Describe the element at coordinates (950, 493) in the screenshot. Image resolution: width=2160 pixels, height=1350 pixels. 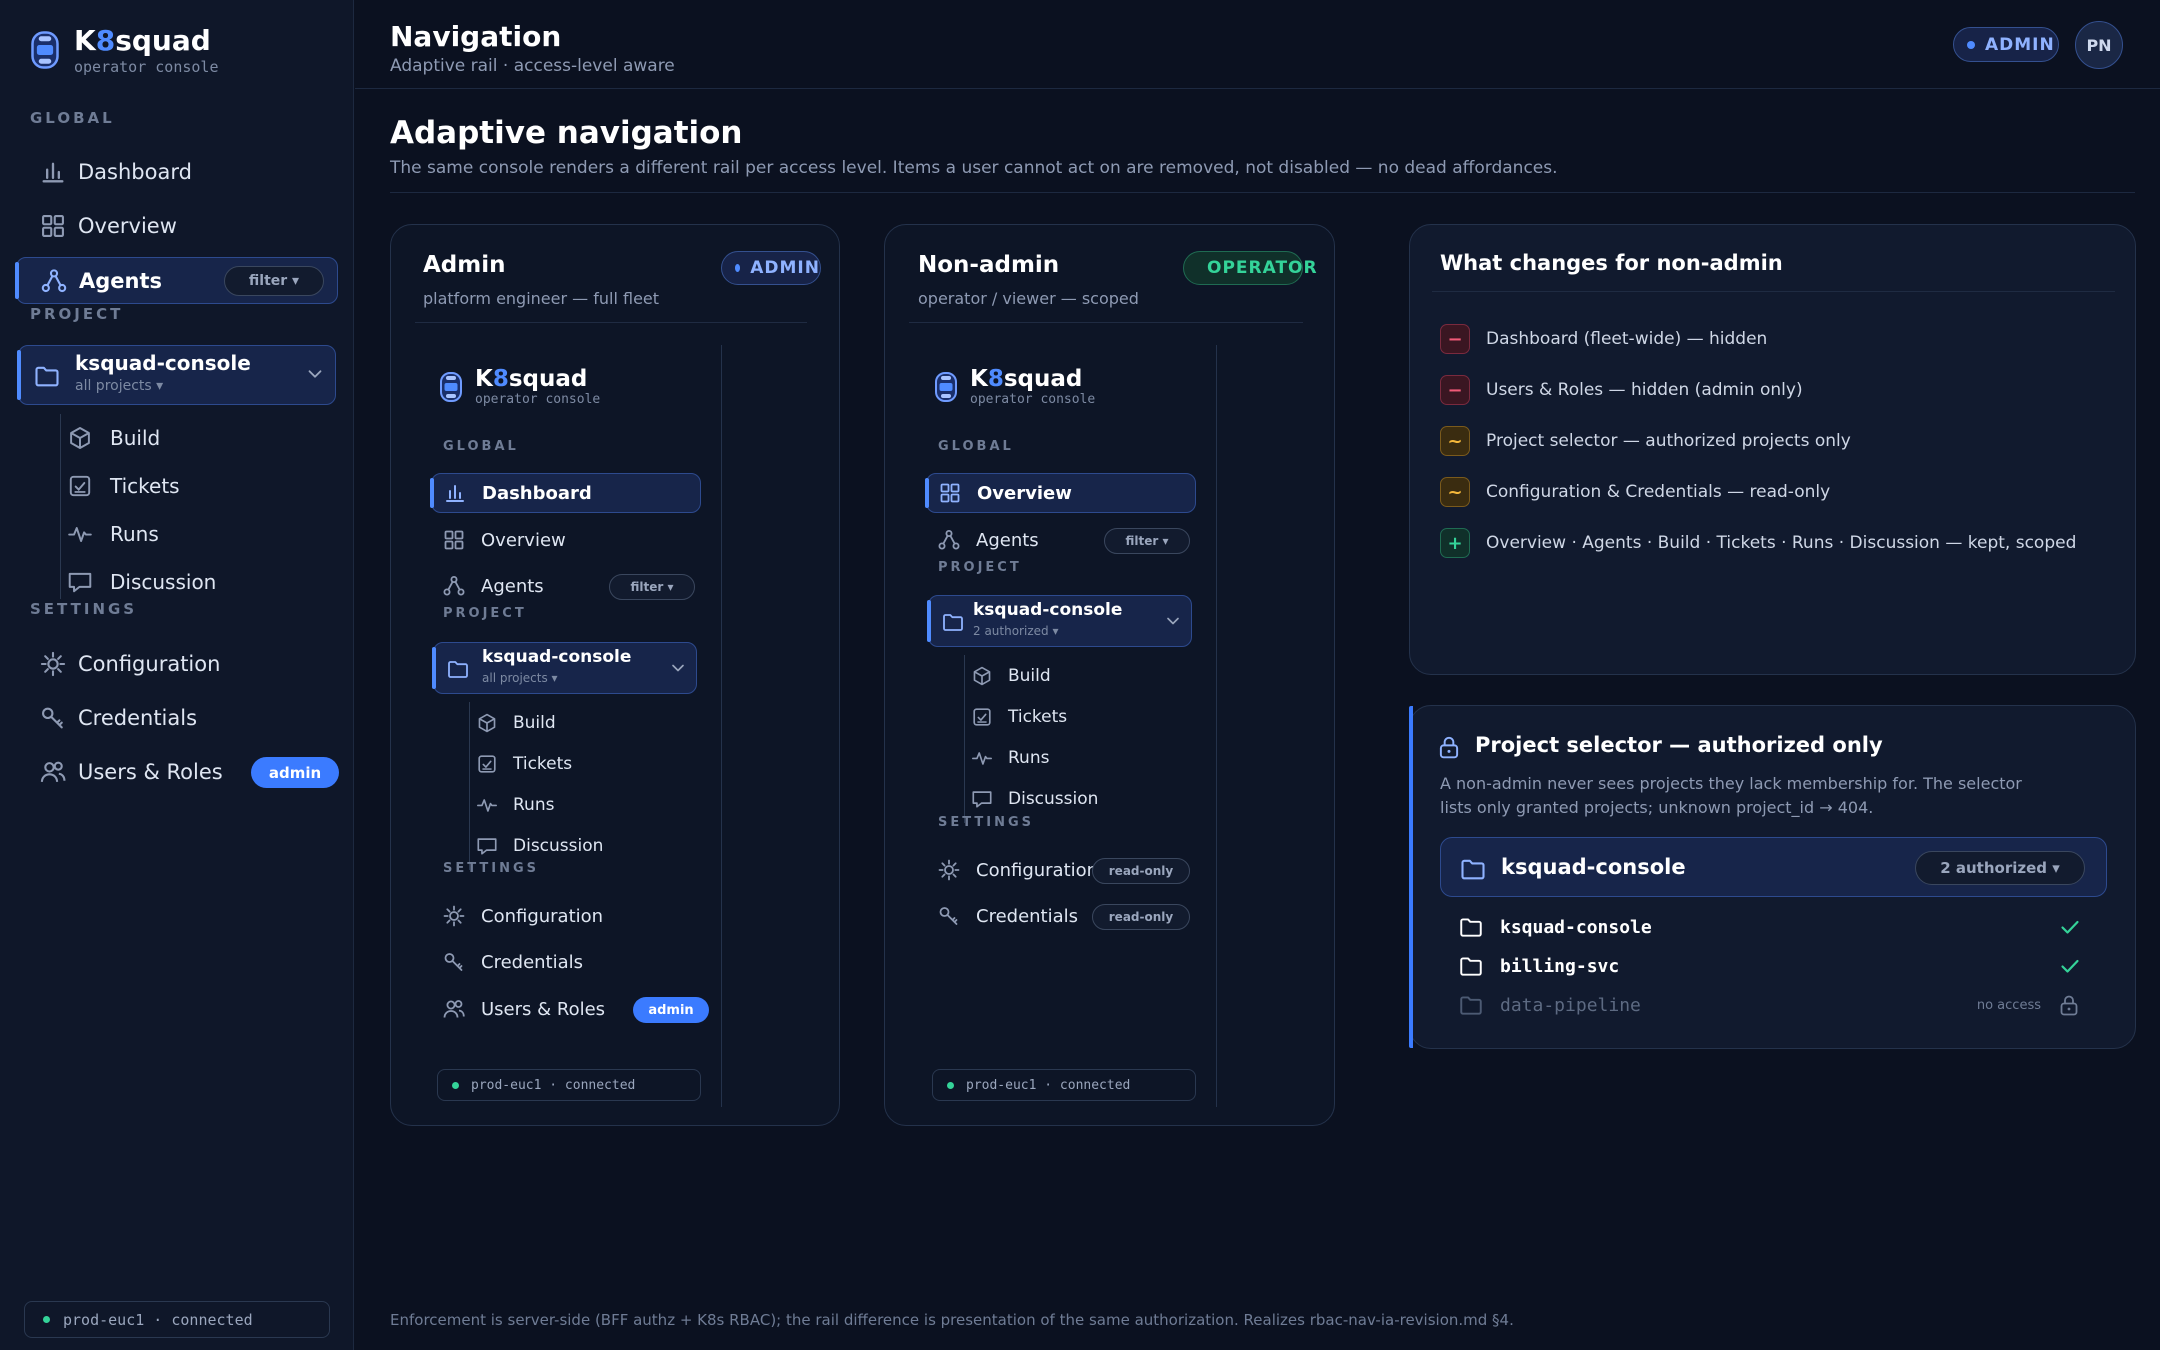
I see `grid-icon` at that location.